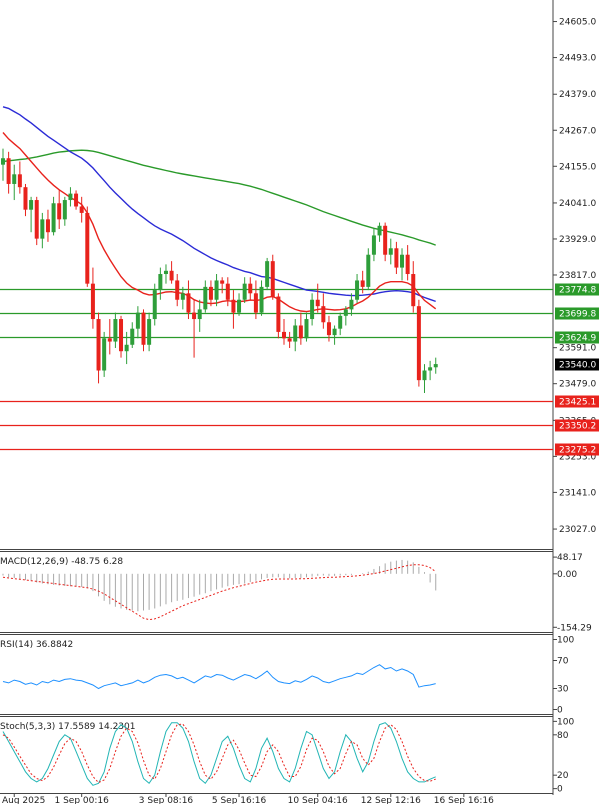 The height and width of the screenshot is (804, 600). I want to click on time-tick-label: 12 Sep 12:16, so click(391, 800).